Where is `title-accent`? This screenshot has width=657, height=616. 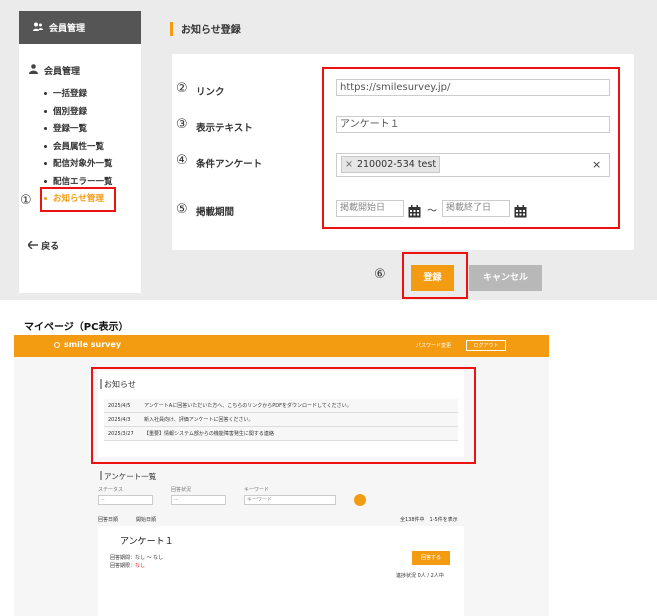
title-accent is located at coordinates (171, 28).